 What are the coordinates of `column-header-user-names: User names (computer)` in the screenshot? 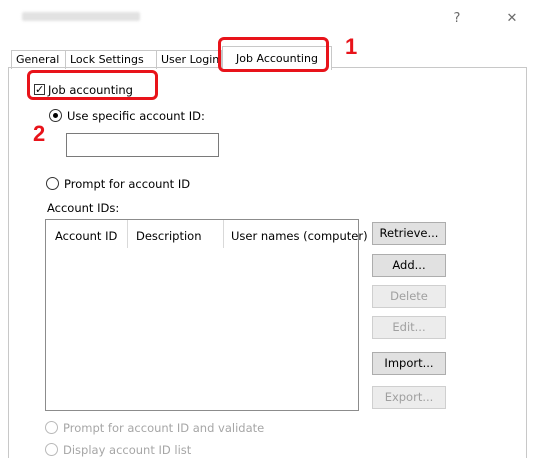 It's located at (299, 236).